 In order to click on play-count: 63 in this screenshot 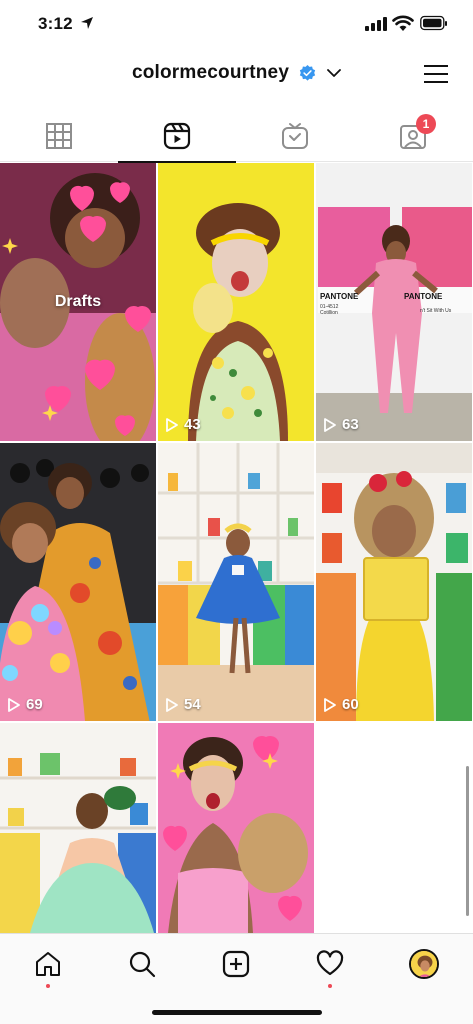, I will do `click(341, 424)`.